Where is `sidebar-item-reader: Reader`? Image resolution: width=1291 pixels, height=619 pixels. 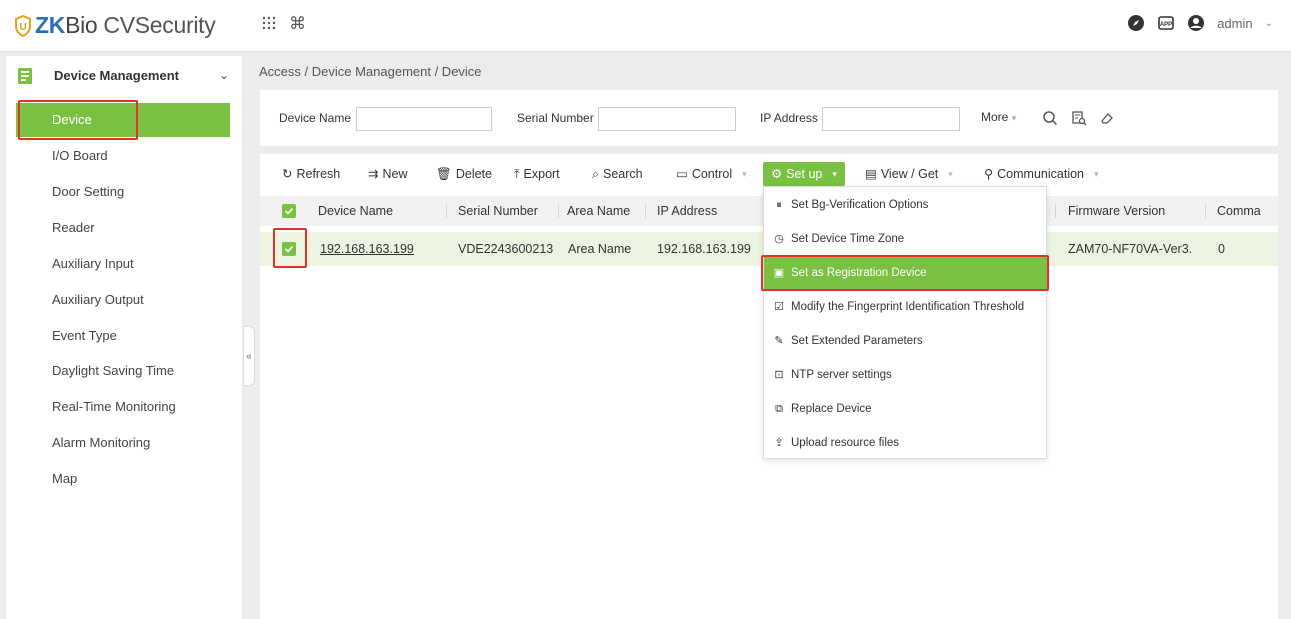
sidebar-item-reader: Reader is located at coordinates (124, 228).